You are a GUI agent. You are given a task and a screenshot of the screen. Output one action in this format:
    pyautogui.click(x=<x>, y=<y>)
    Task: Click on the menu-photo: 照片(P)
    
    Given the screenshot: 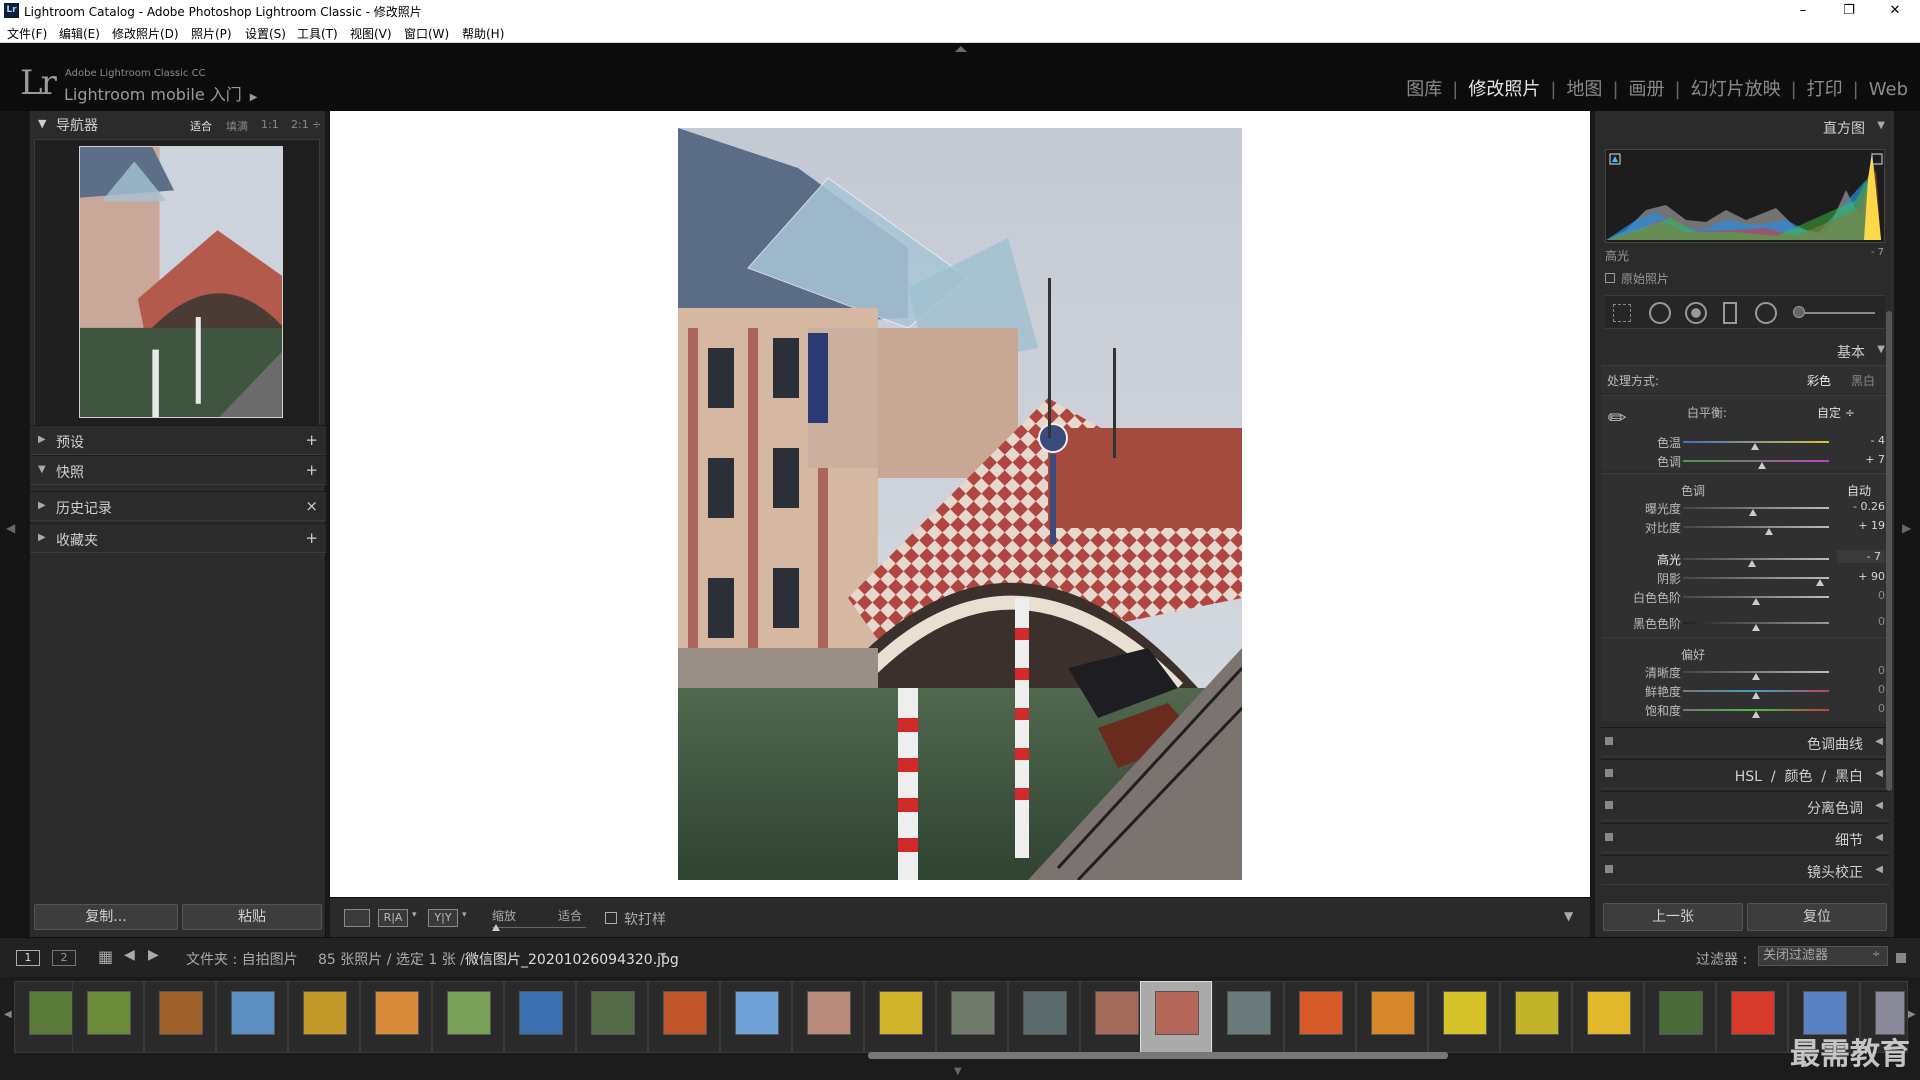 What is the action you would take?
    pyautogui.click(x=211, y=33)
    